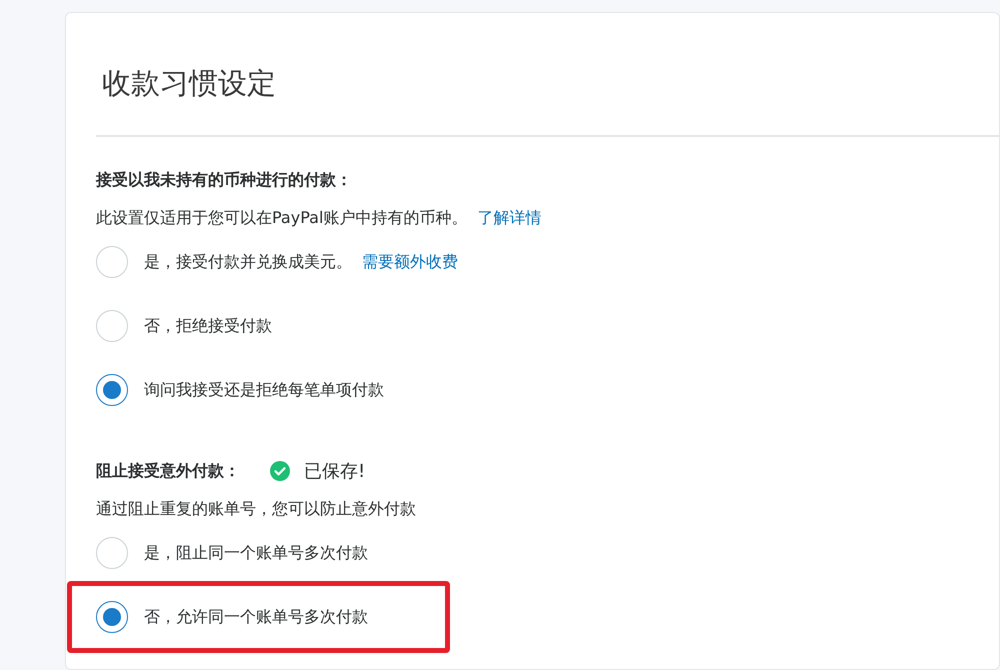  I want to click on section-heading: 阻止接受意外付款：, so click(168, 471).